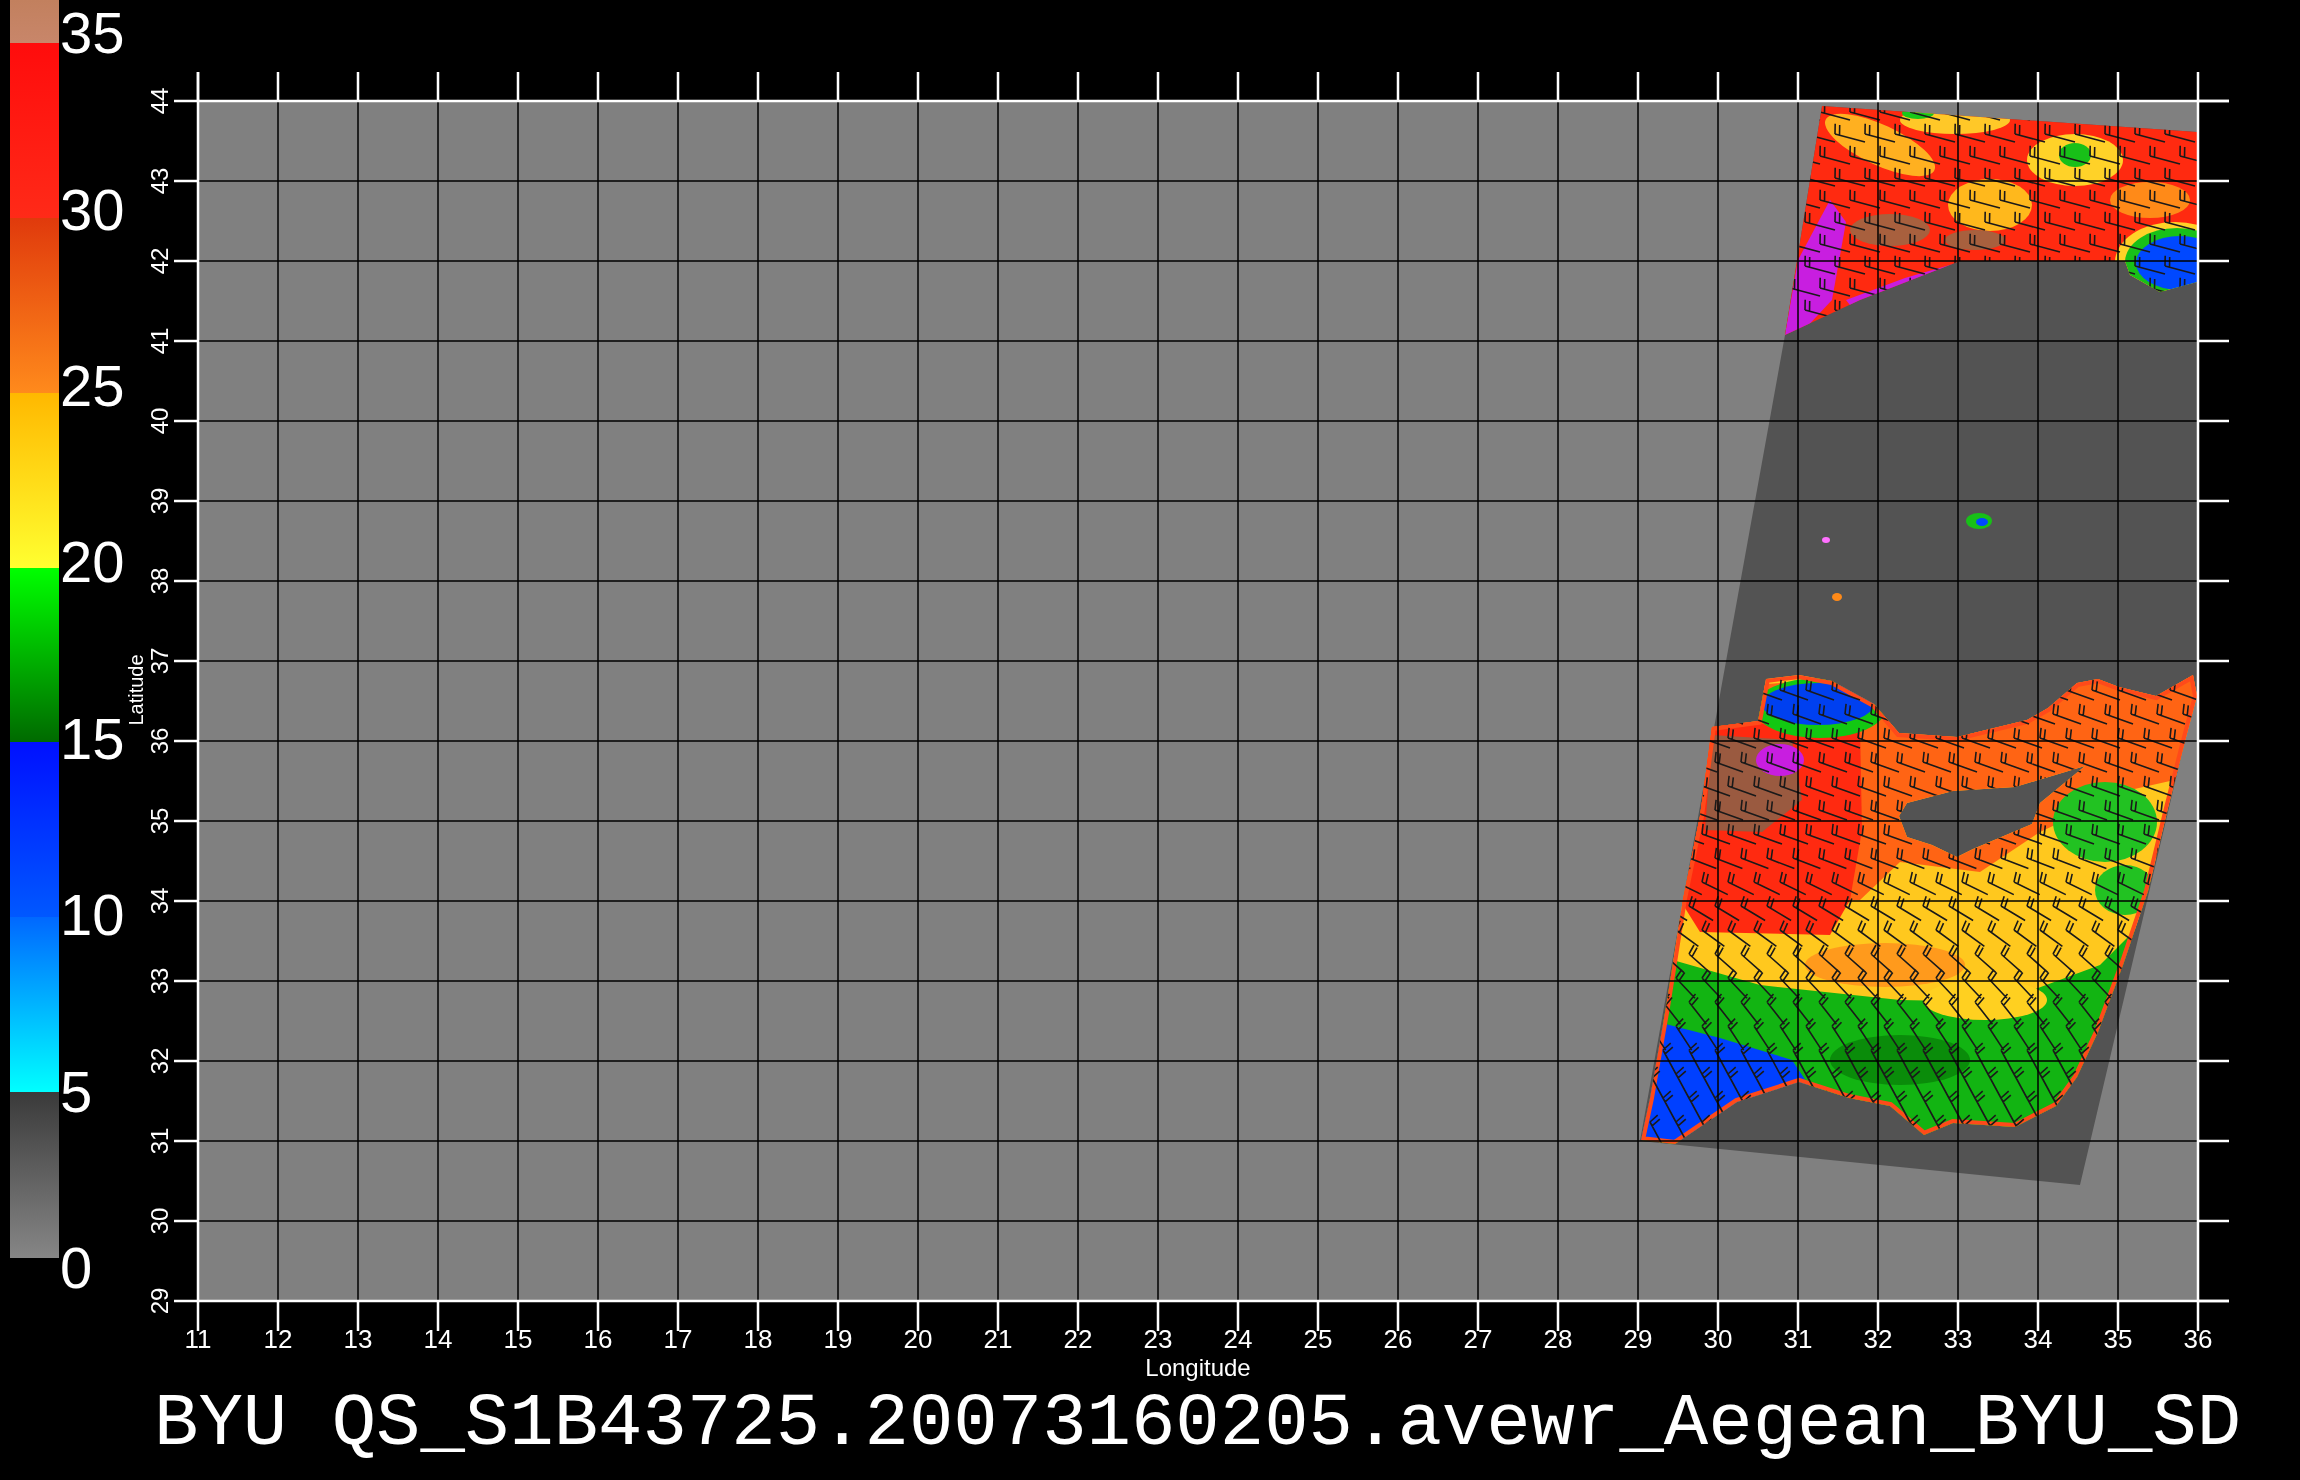 This screenshot has height=1480, width=2300. Describe the element at coordinates (159, 821) in the screenshot. I see `latitude-tick-label: 35` at that location.